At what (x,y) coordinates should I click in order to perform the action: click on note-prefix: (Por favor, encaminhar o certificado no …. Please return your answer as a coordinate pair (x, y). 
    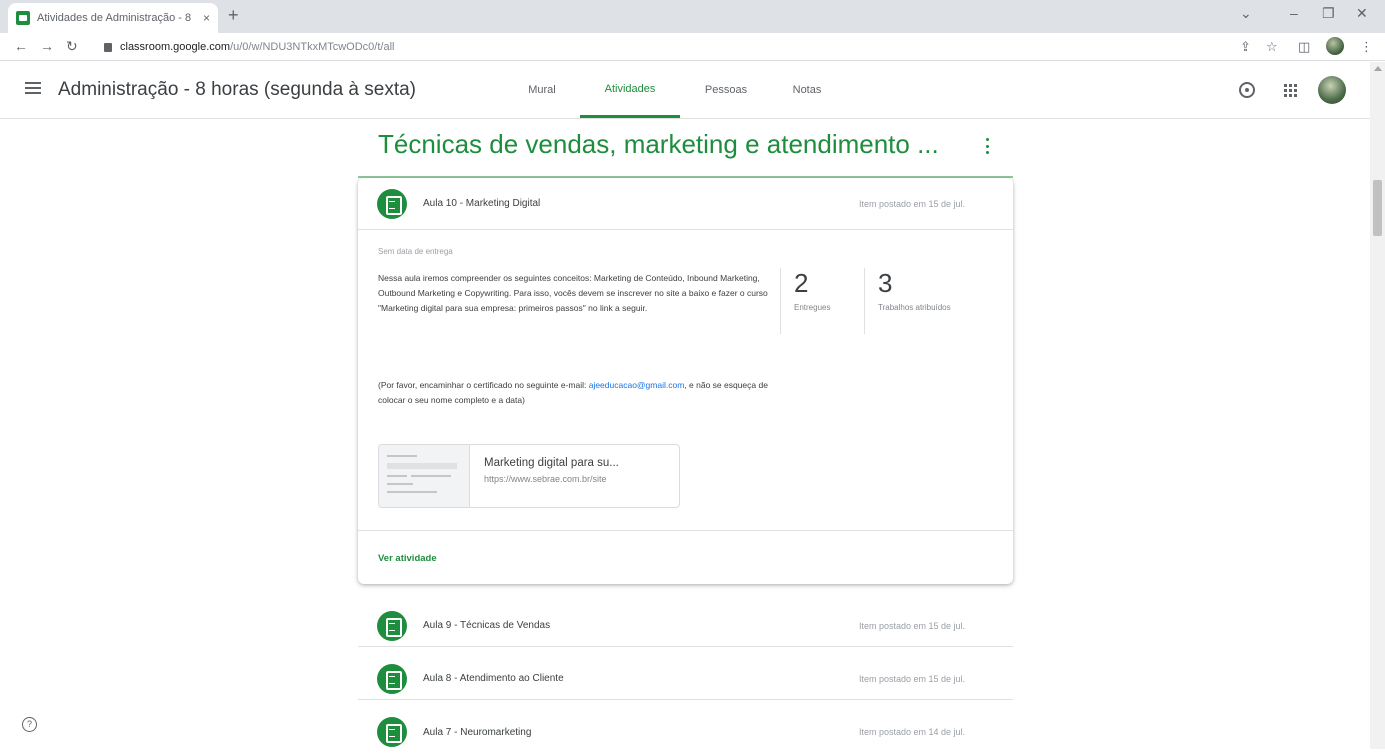
    Looking at the image, I should click on (483, 385).